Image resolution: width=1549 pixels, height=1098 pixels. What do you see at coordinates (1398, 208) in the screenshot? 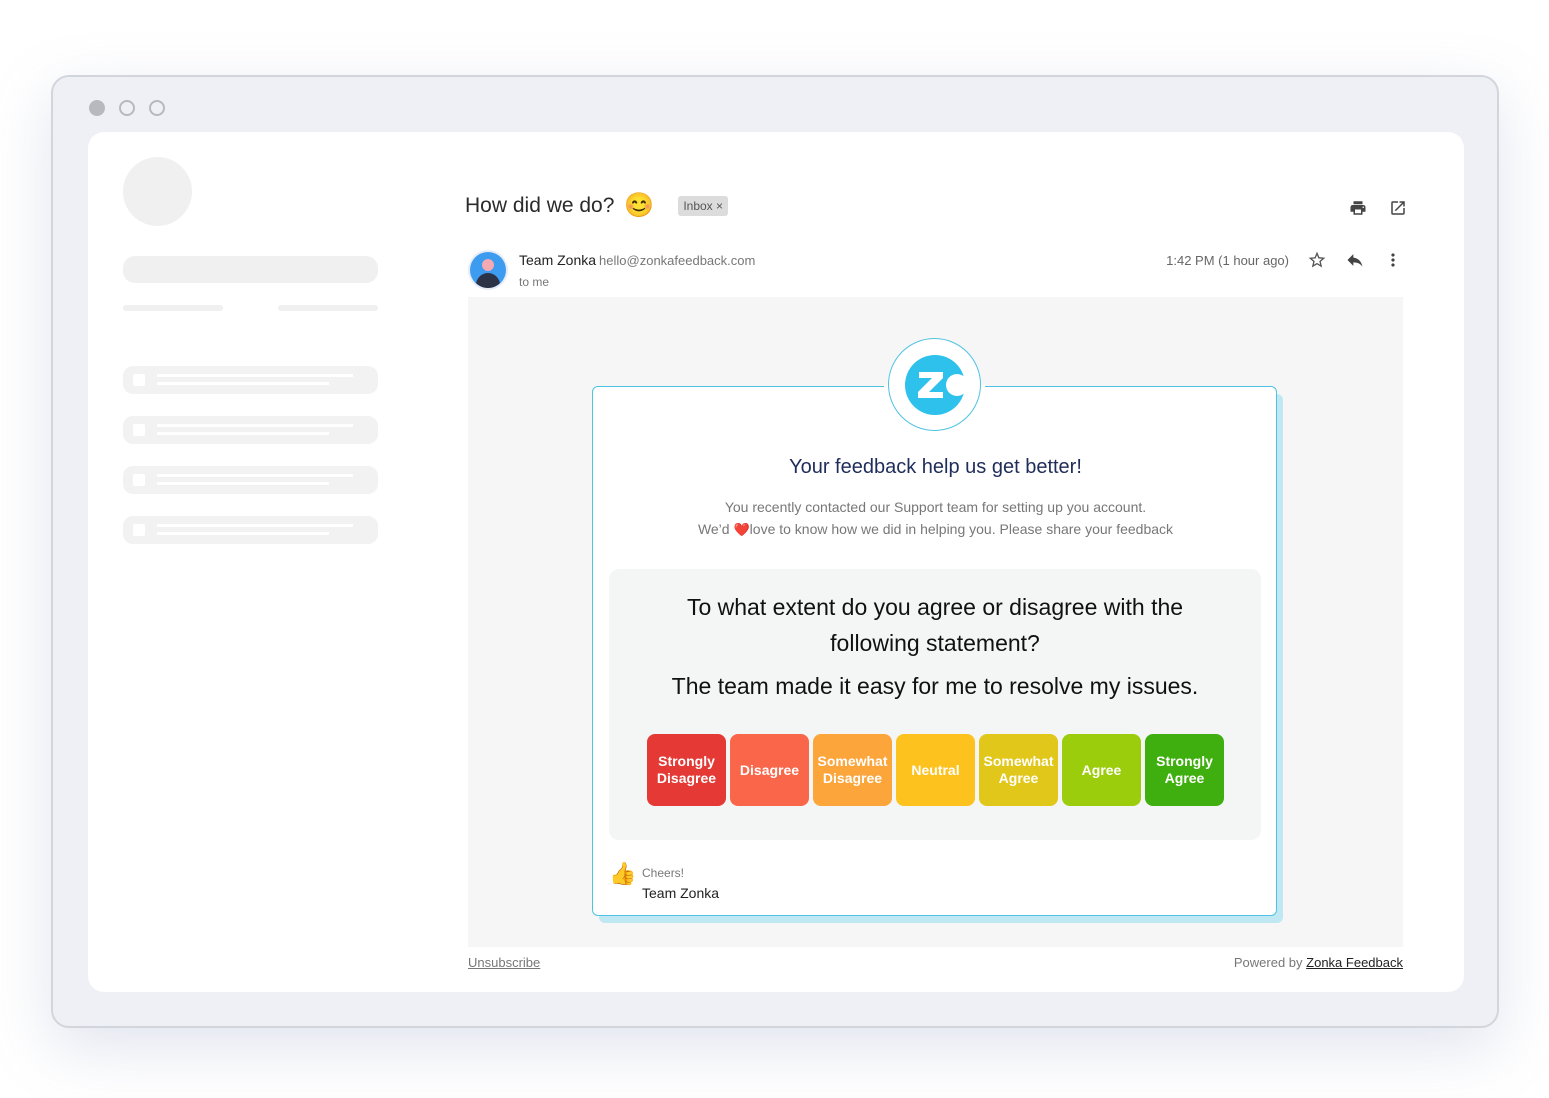
I see `open-external-icon` at bounding box center [1398, 208].